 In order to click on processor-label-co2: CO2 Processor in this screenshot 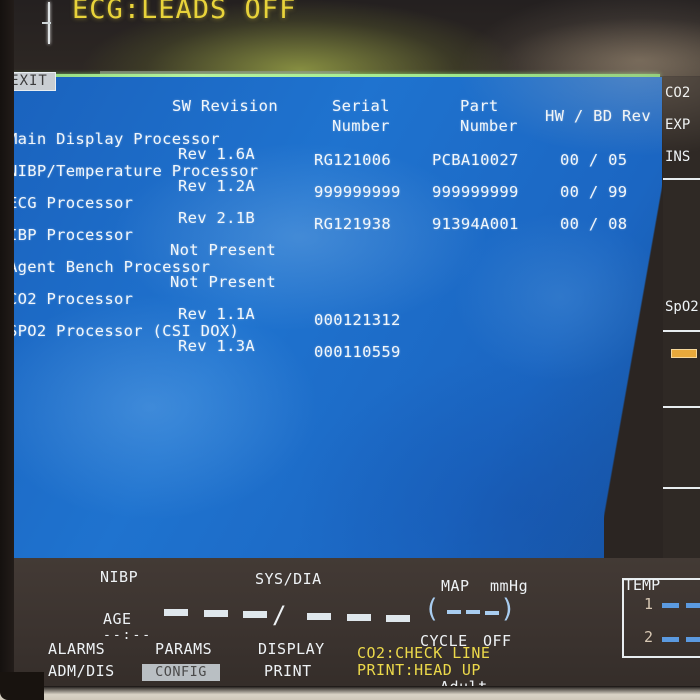, I will do `click(71, 299)`.